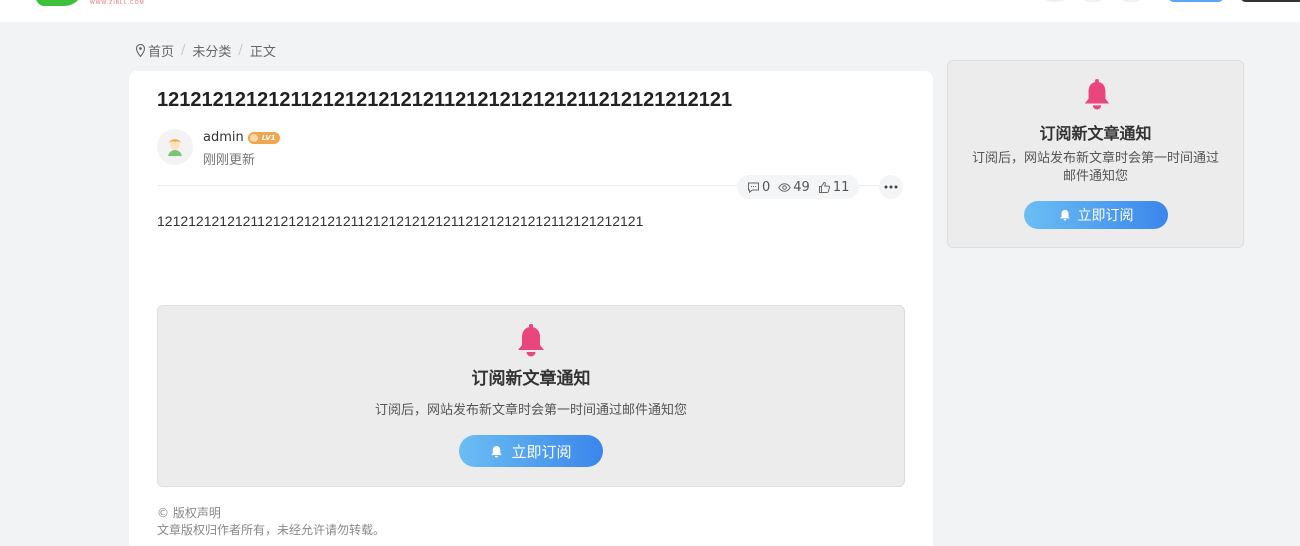 The height and width of the screenshot is (546, 1300). I want to click on breadcrumb: 首页 / 未分类 / 正文, so click(206, 50).